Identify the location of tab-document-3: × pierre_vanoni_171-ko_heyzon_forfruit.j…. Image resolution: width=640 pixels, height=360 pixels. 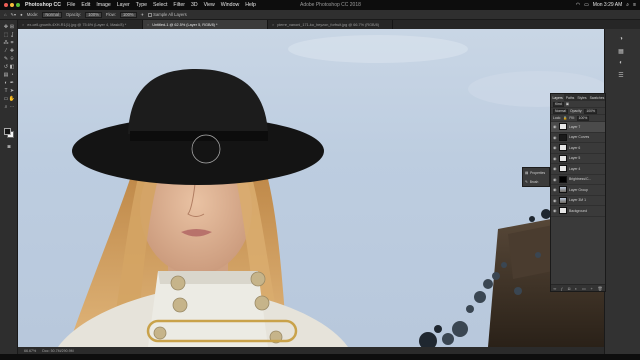
(330, 24).